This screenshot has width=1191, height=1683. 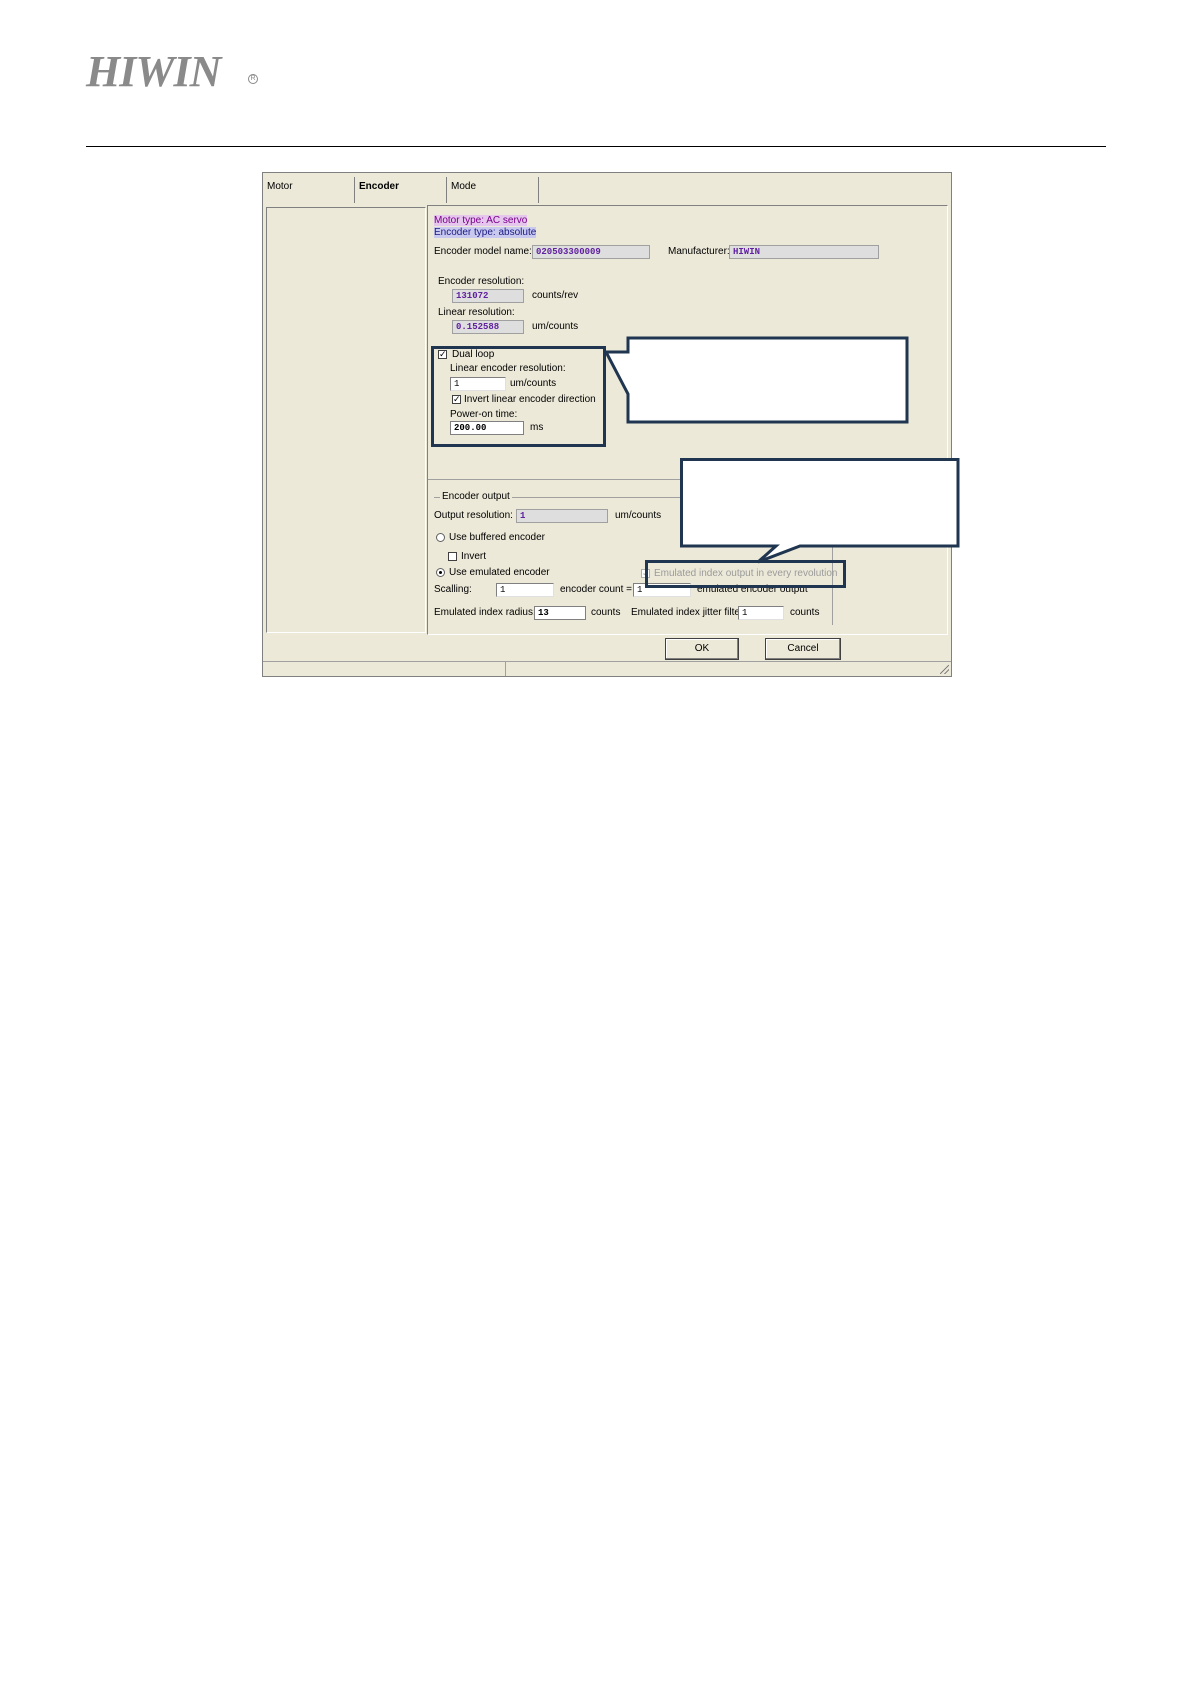 What do you see at coordinates (485, 612) in the screenshot?
I see `index-radius-label: Emulated index radius:` at bounding box center [485, 612].